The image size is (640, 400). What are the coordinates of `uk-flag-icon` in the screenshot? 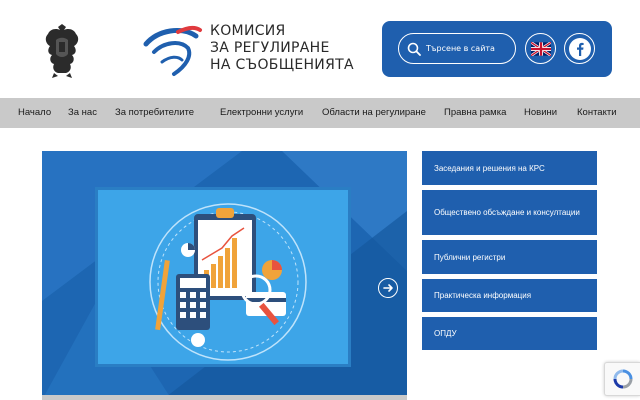 It's located at (540, 48).